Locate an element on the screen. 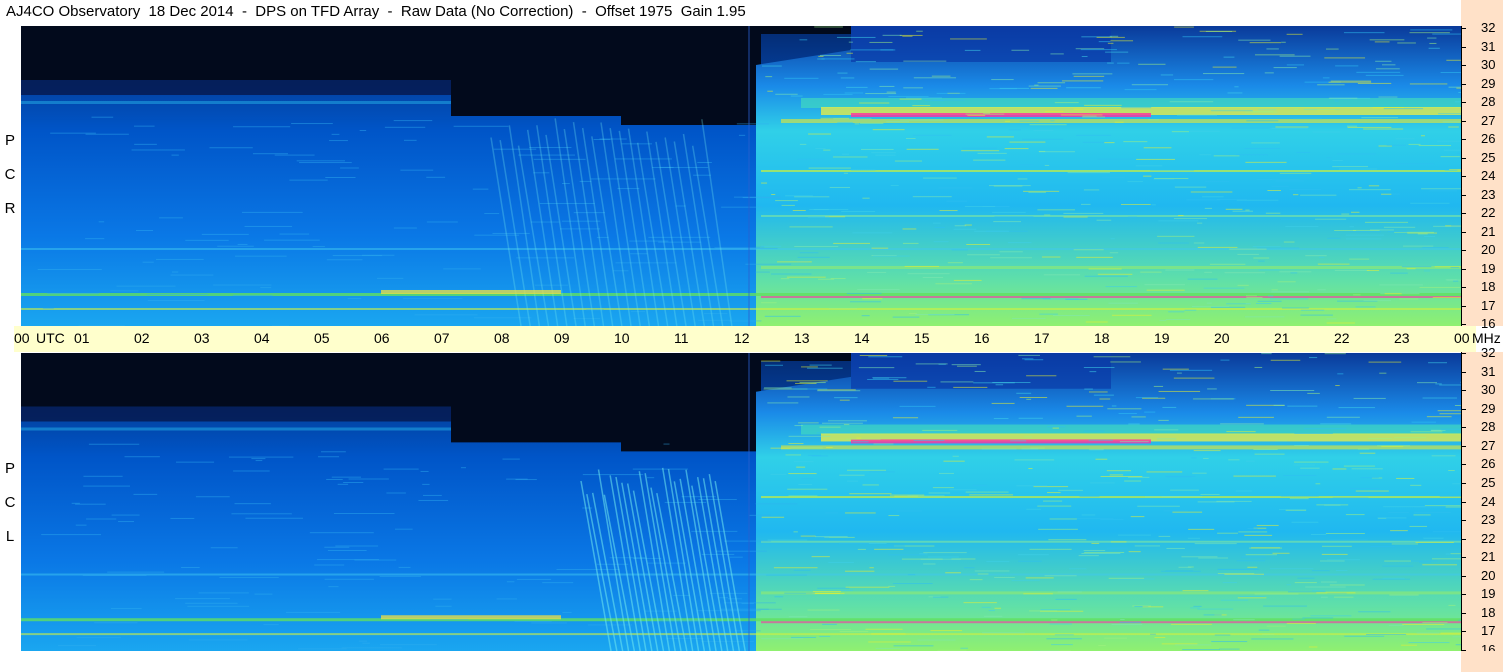  freq-tick-label: 16 is located at coordinates (1488, 323).